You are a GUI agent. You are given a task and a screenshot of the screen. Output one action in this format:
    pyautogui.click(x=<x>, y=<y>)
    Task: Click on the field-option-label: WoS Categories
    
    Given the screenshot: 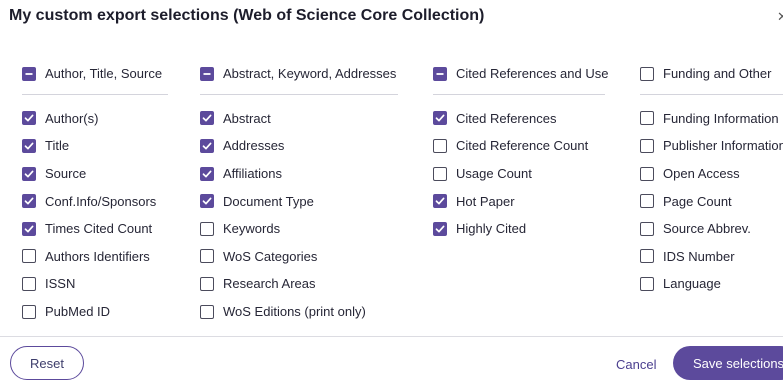 What is the action you would take?
    pyautogui.click(x=270, y=256)
    